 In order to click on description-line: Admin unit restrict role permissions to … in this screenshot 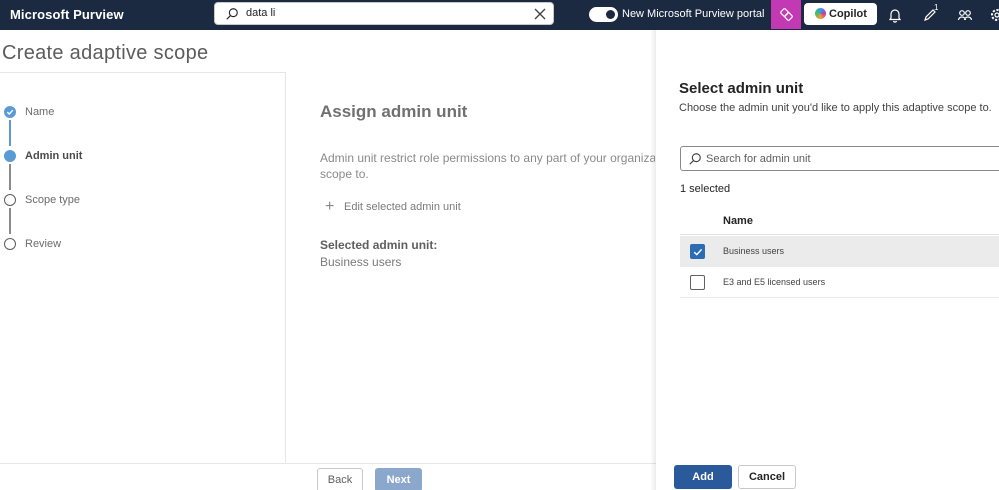, I will do `click(487, 158)`.